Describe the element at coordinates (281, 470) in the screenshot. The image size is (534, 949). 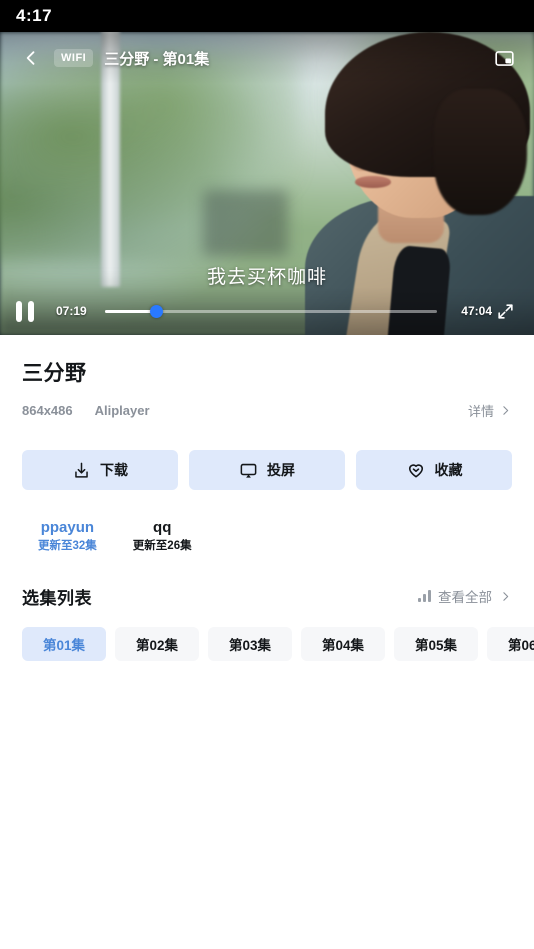
I see `cast-button-label: 投屏` at that location.